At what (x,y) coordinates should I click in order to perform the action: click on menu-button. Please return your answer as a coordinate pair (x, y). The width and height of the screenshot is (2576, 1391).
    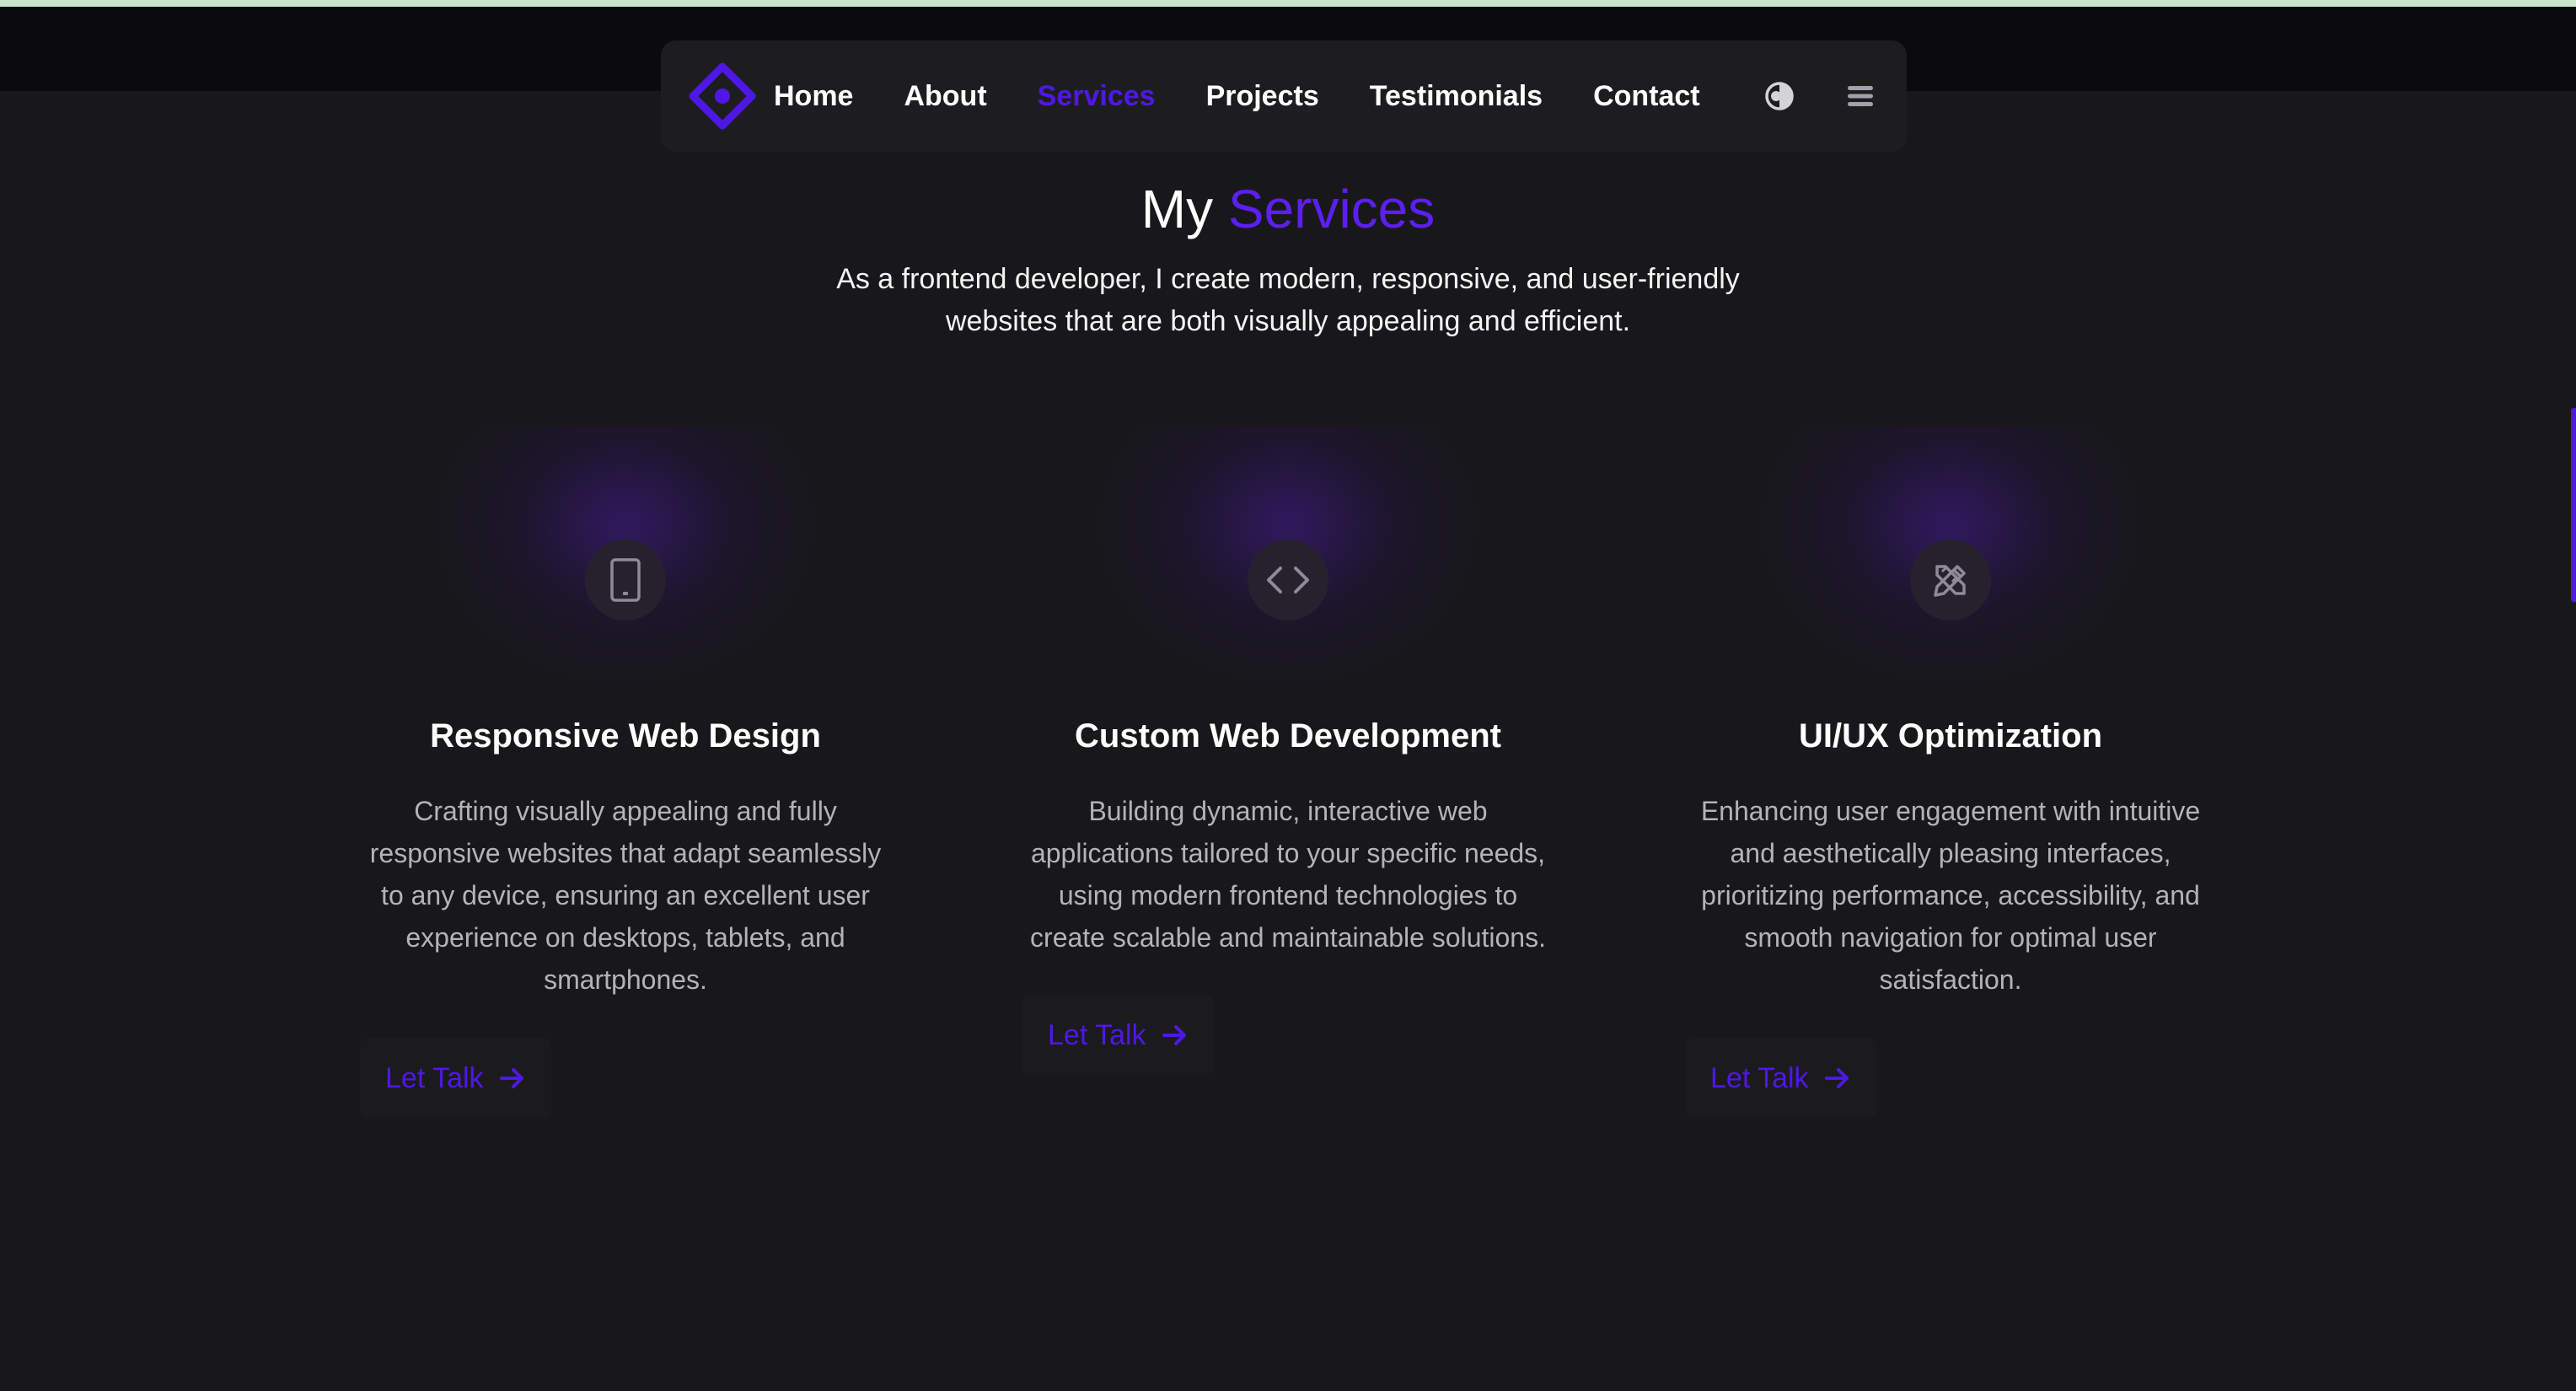
    Looking at the image, I should click on (1860, 96).